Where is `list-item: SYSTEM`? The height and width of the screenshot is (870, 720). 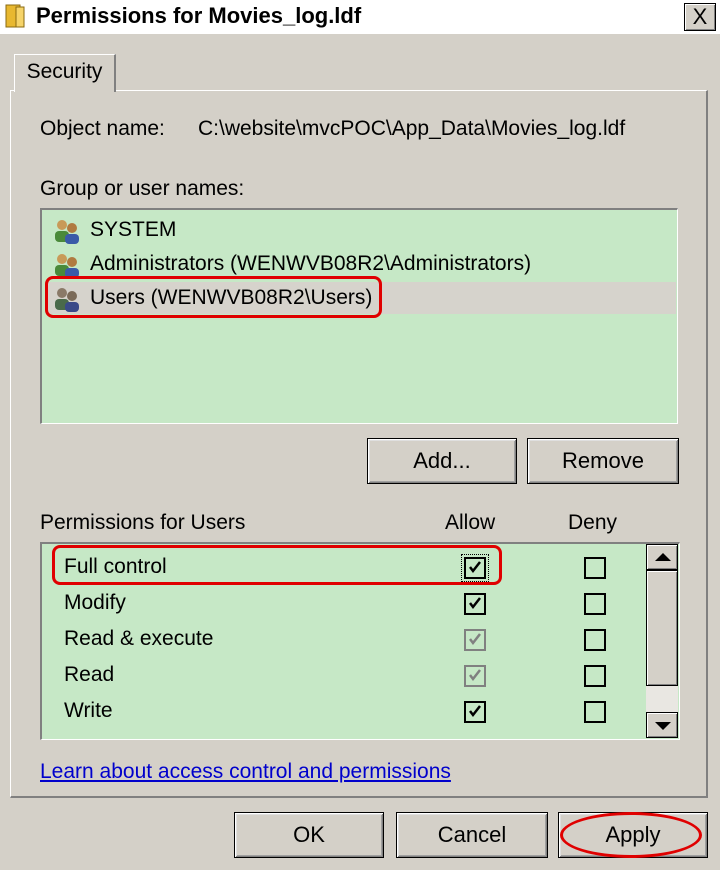
list-item: SYSTEM is located at coordinates (361, 230).